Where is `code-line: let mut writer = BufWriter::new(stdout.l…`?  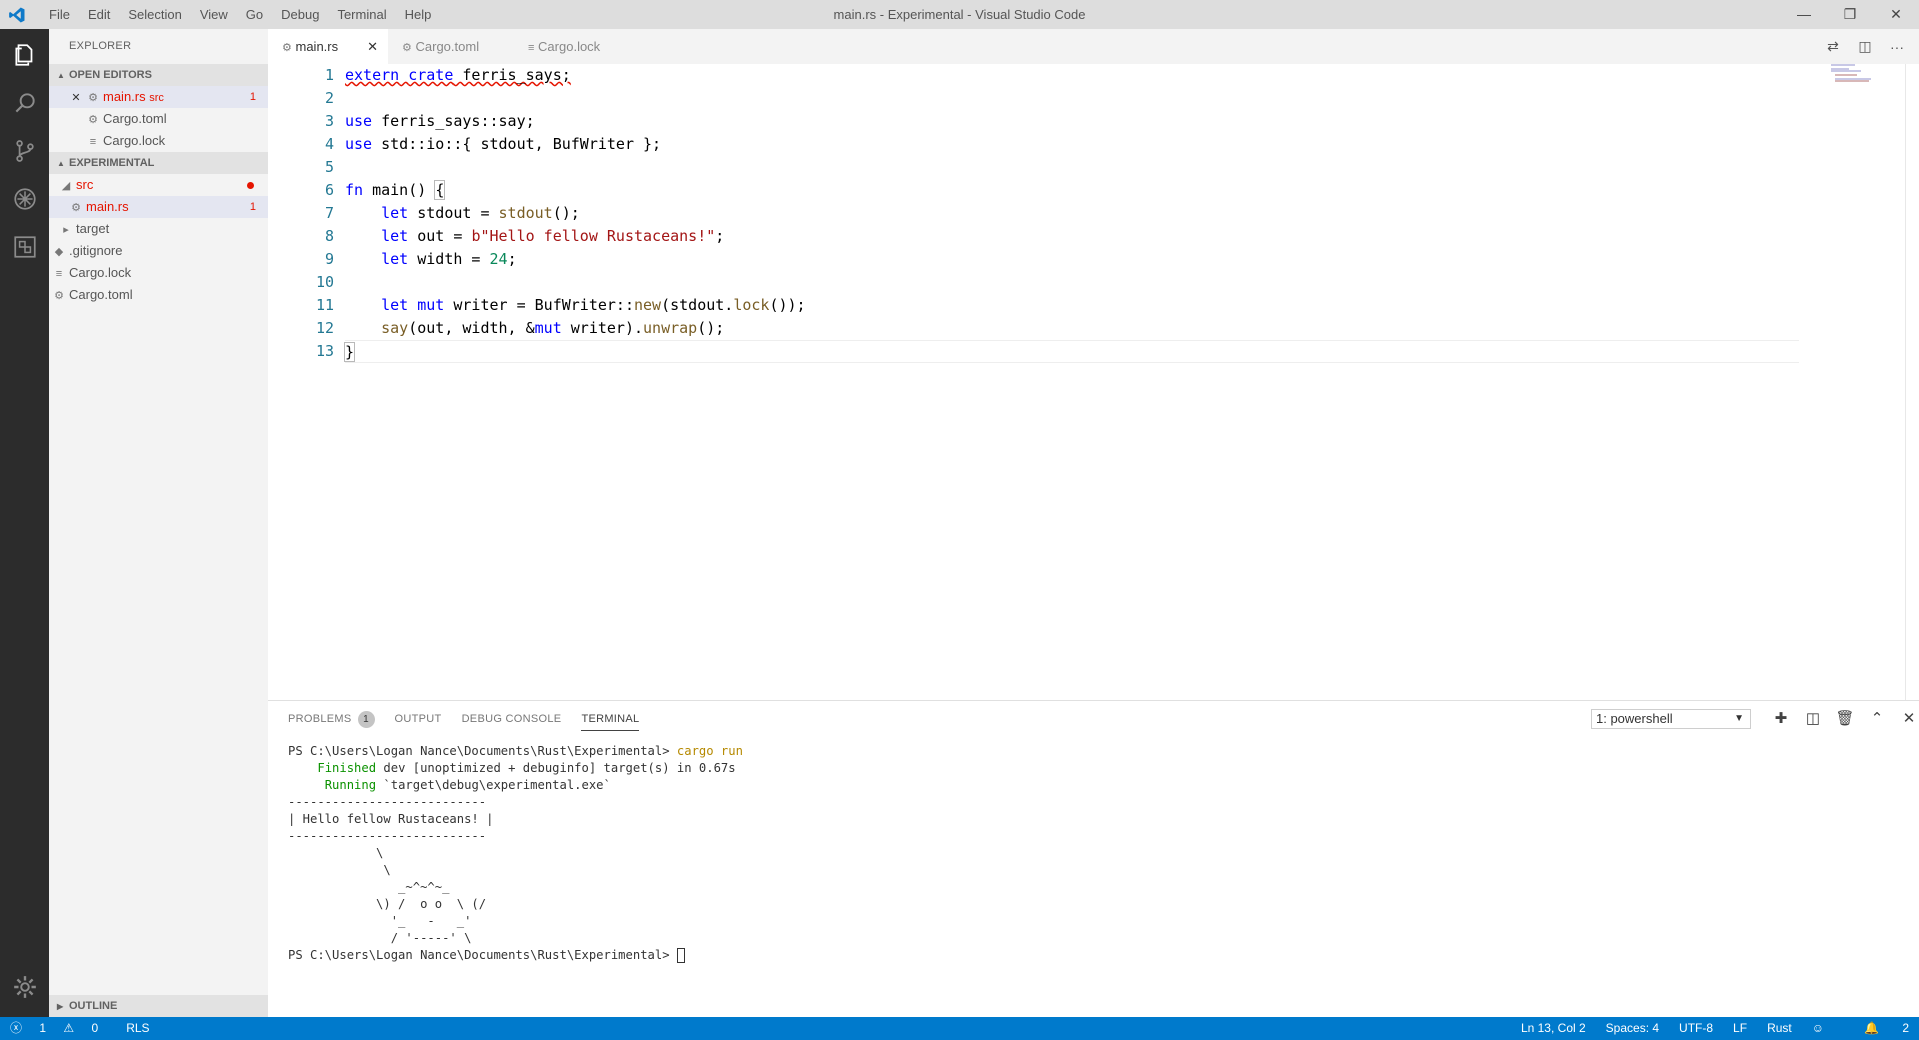
code-line: let mut writer = BufWriter::new(stdout.l… is located at coordinates (593, 305).